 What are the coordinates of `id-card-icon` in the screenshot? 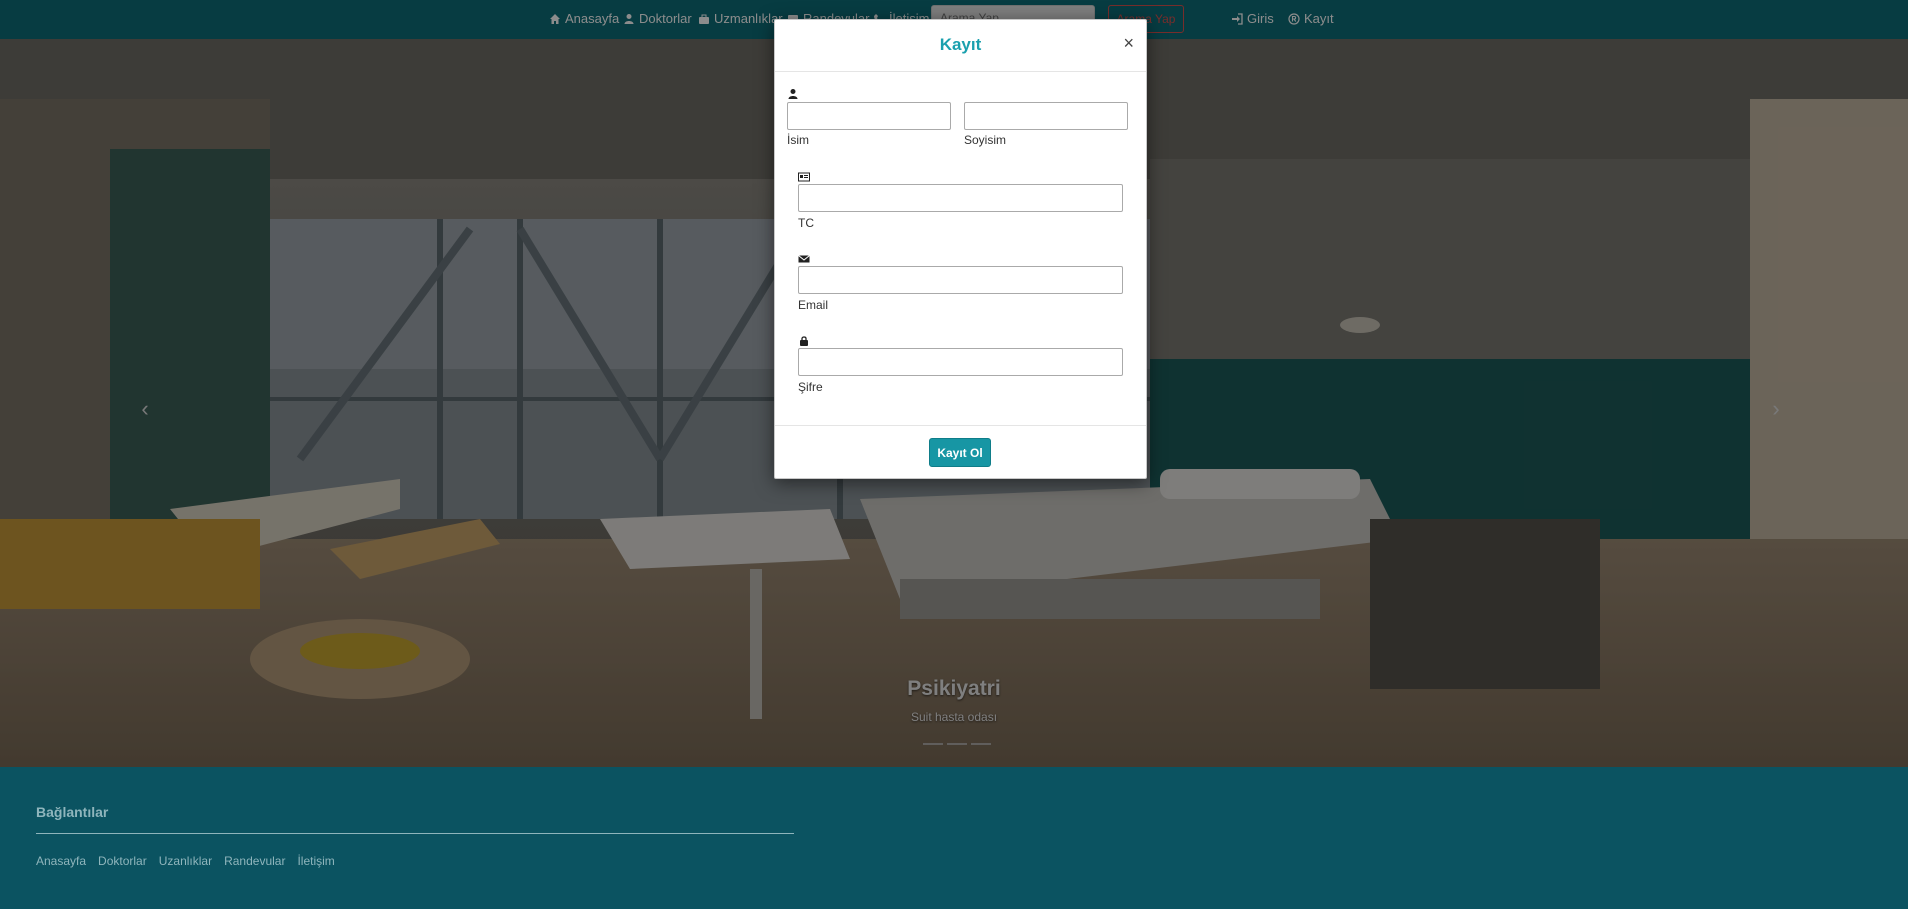 It's located at (804, 176).